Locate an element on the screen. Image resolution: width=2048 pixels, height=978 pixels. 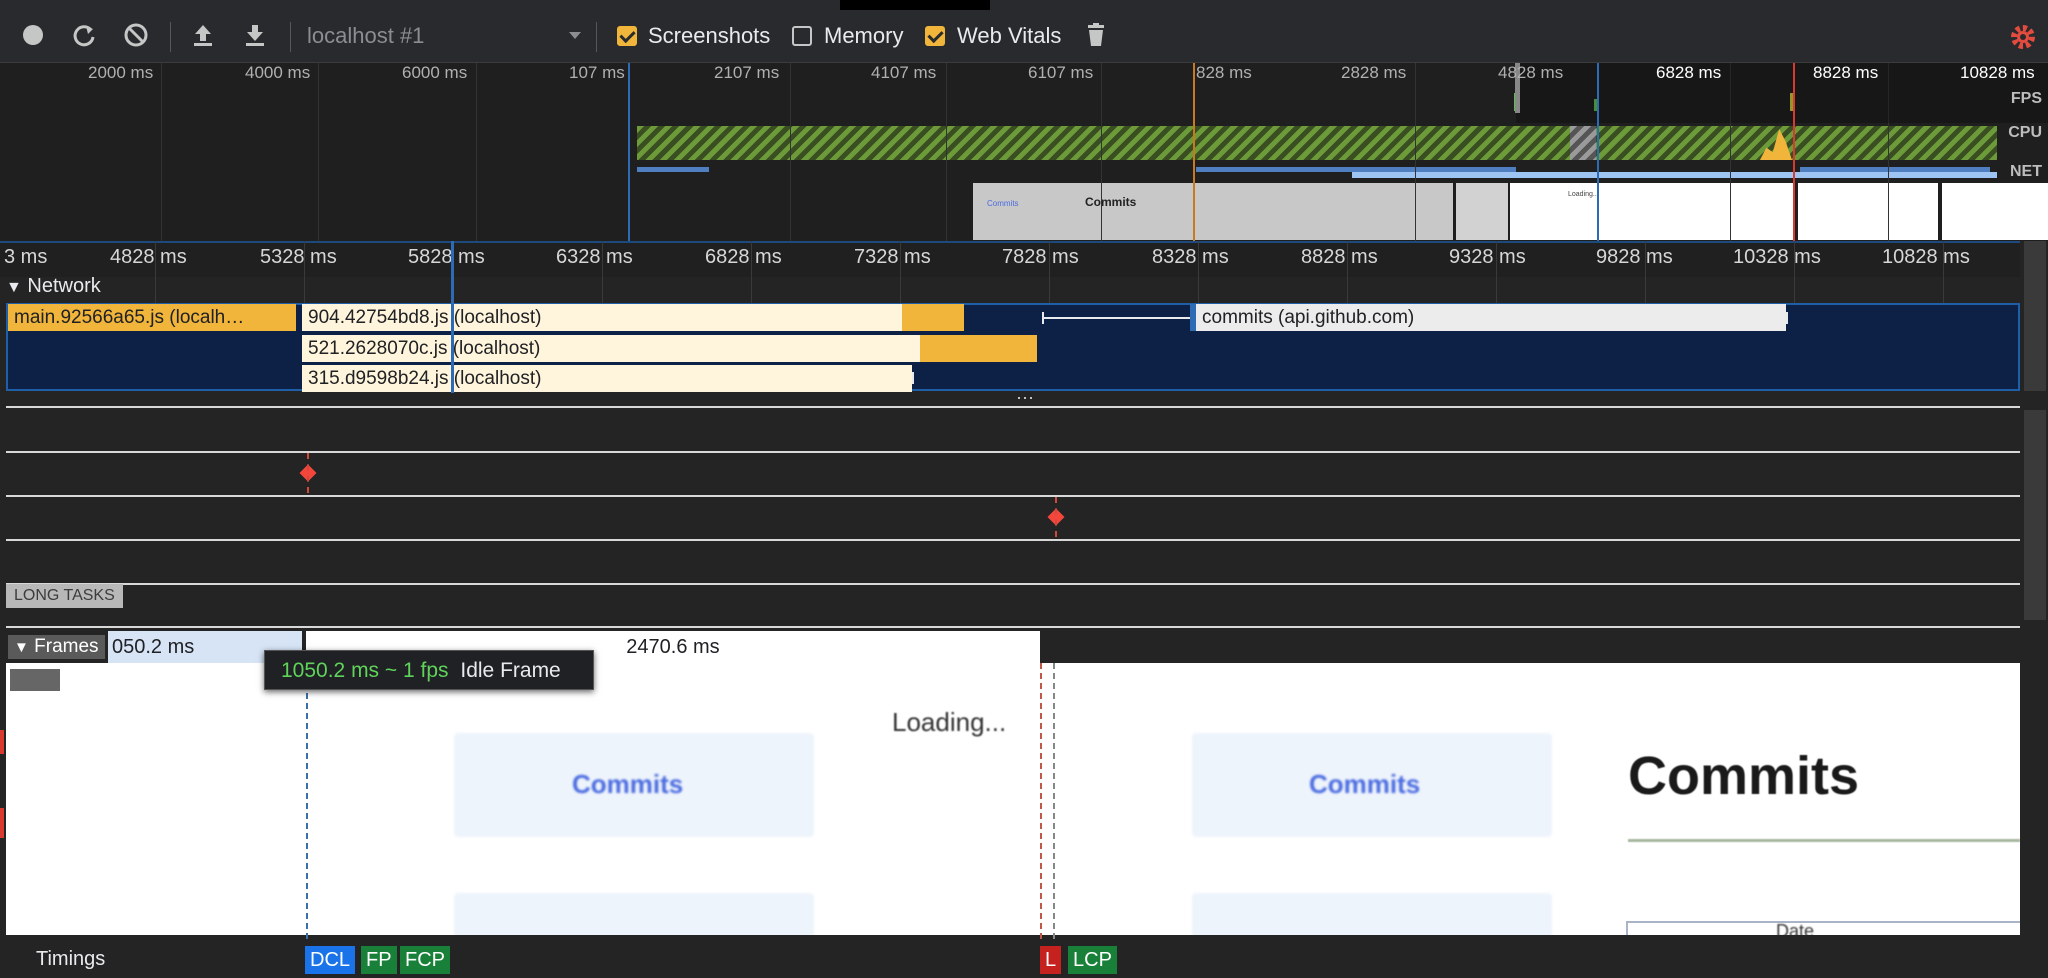
ruler-tick: 3 ms is located at coordinates (26, 257).